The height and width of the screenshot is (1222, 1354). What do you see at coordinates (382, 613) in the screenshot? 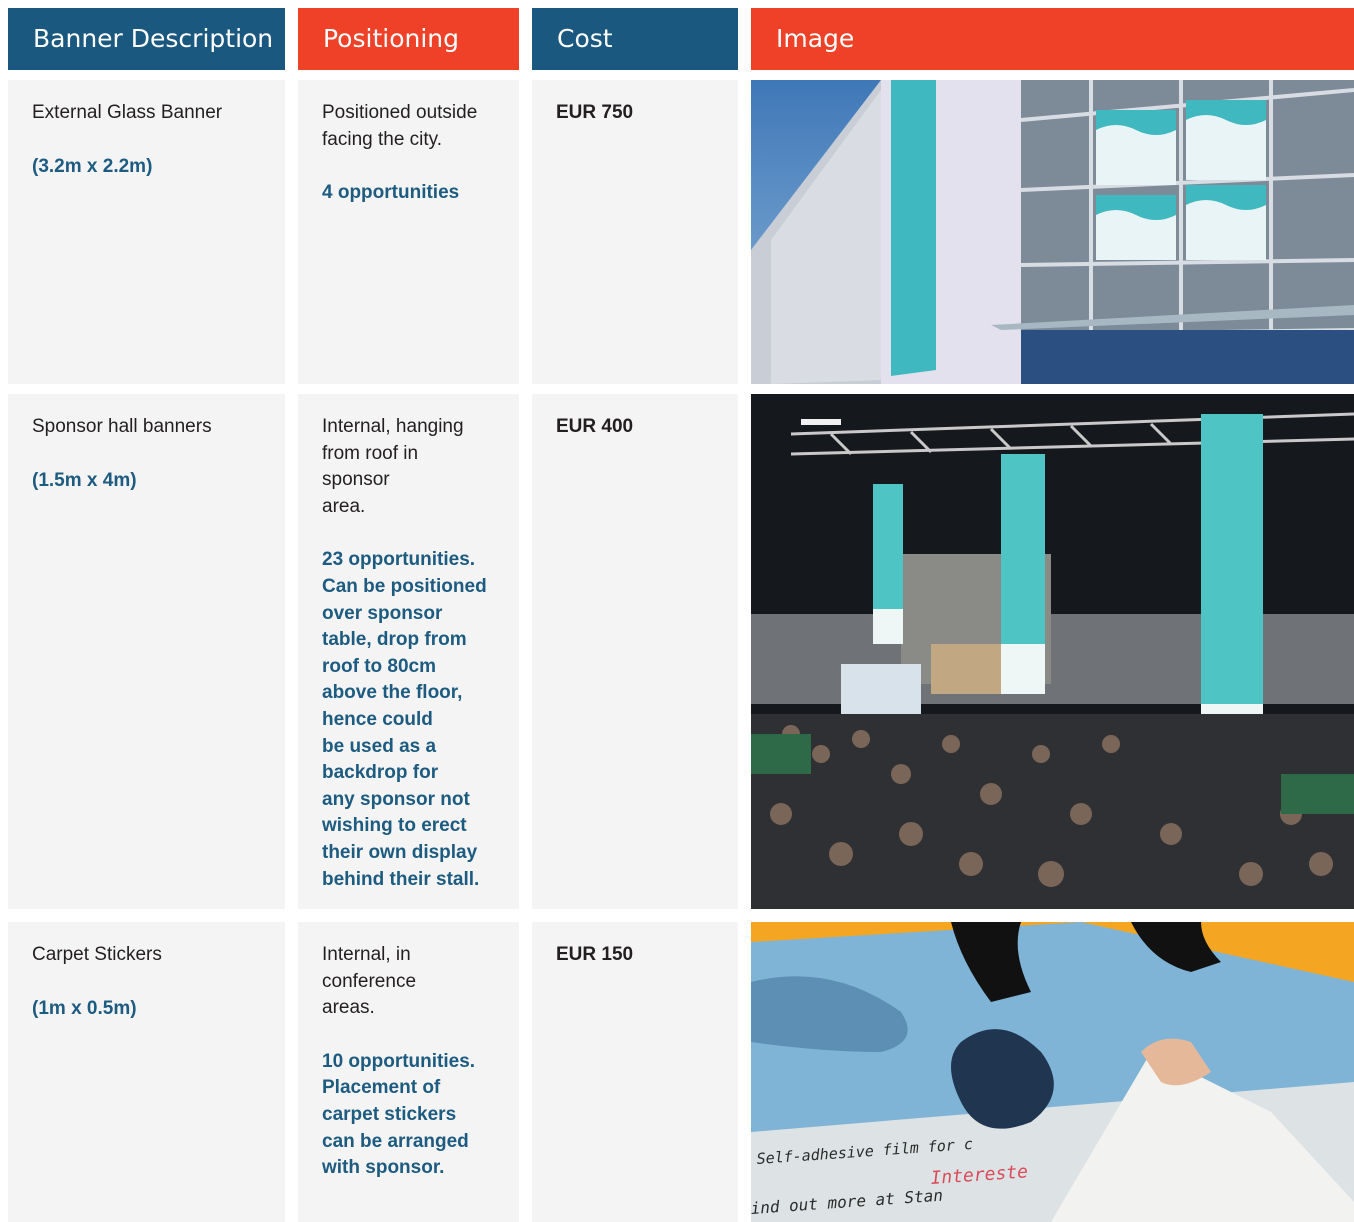
I see `opportunities-line: over sponsor` at bounding box center [382, 613].